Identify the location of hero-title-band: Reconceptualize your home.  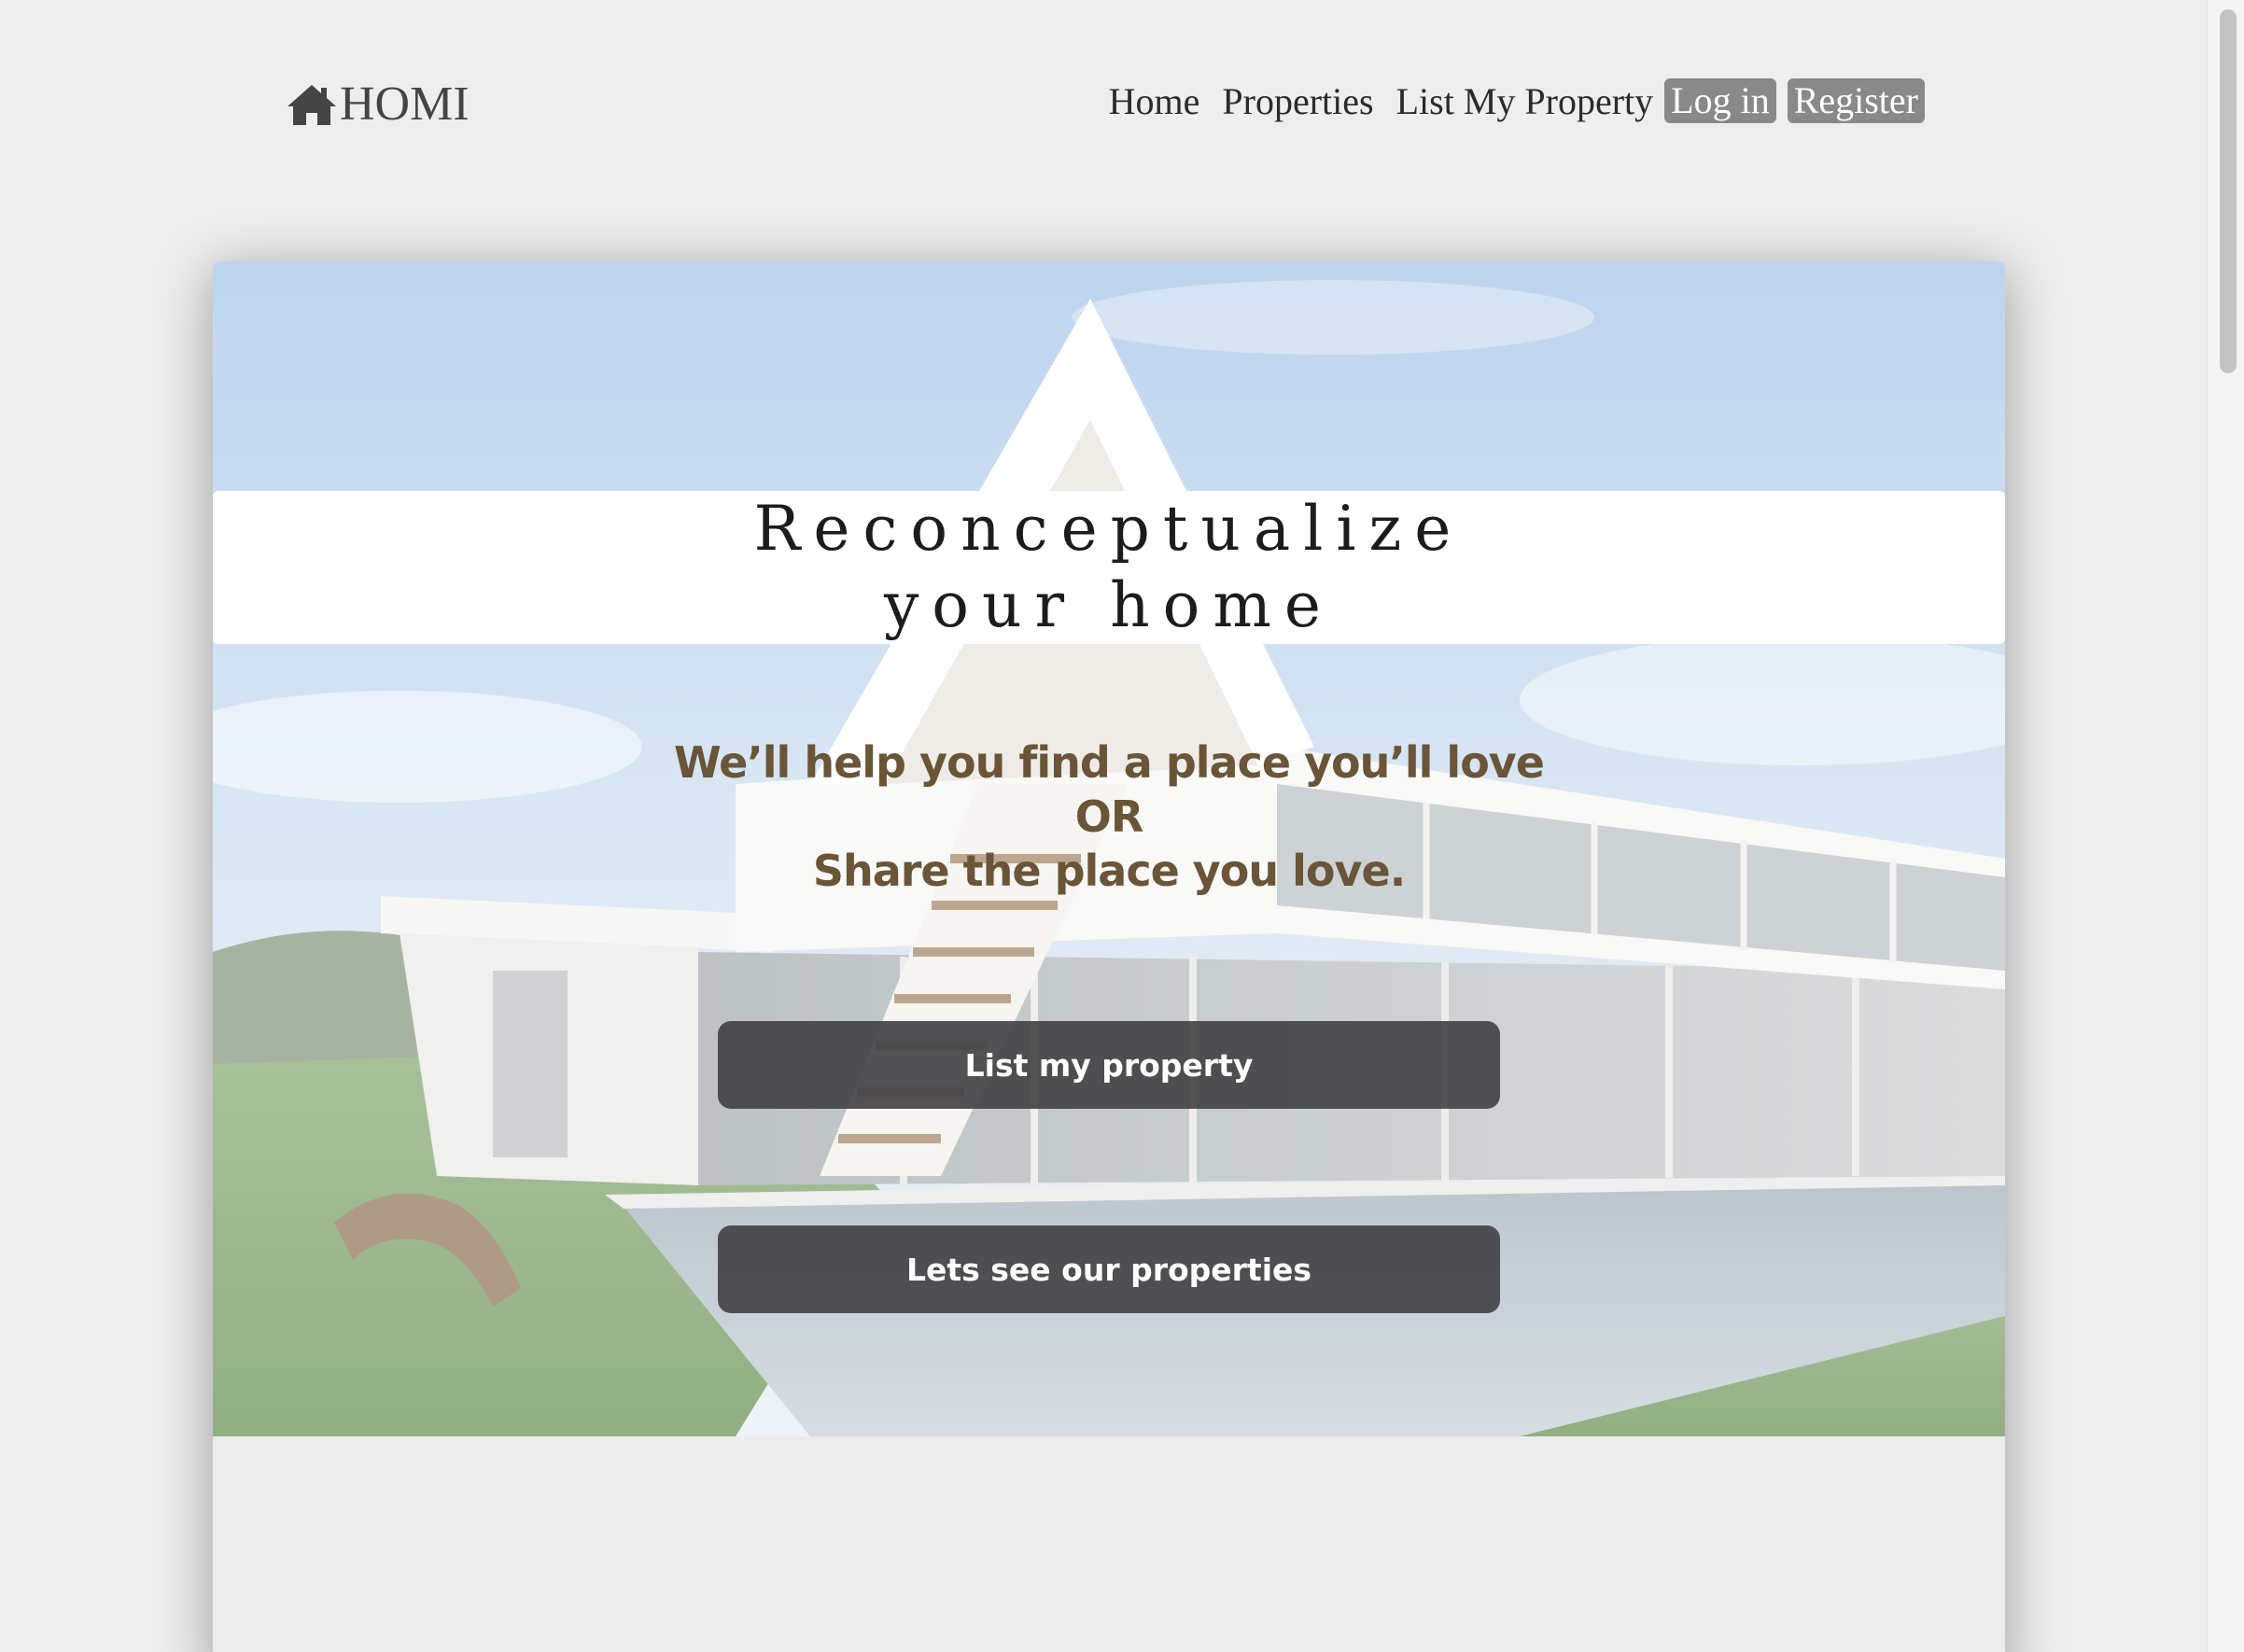
(1109, 567).